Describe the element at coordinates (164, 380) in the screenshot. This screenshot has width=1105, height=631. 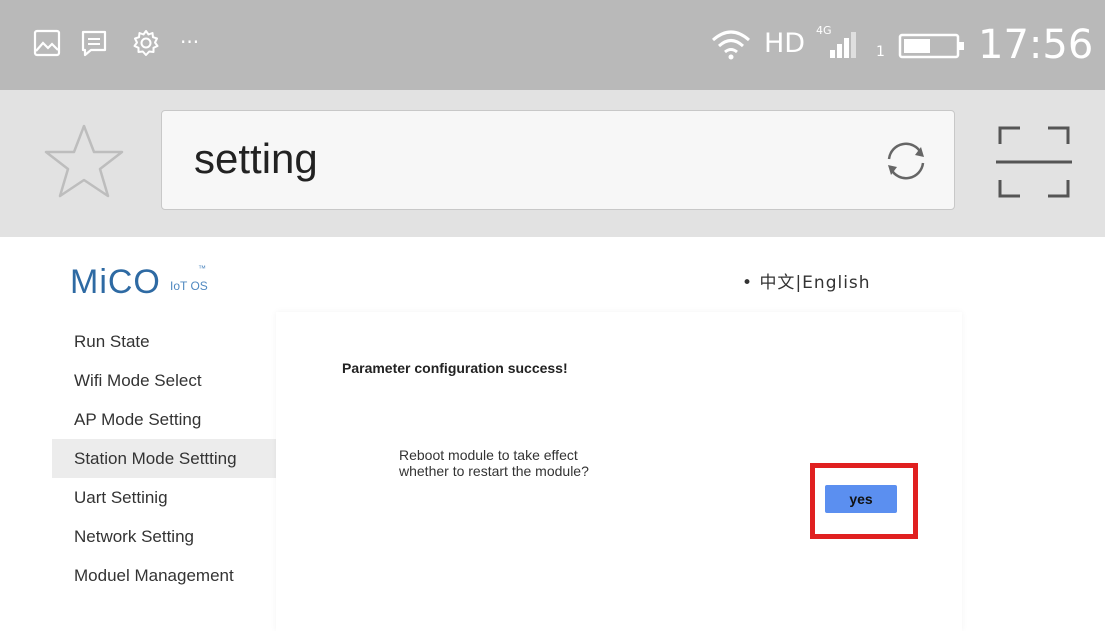
I see `nav-item-wifi-mode-select: Wifi Mode Select` at that location.